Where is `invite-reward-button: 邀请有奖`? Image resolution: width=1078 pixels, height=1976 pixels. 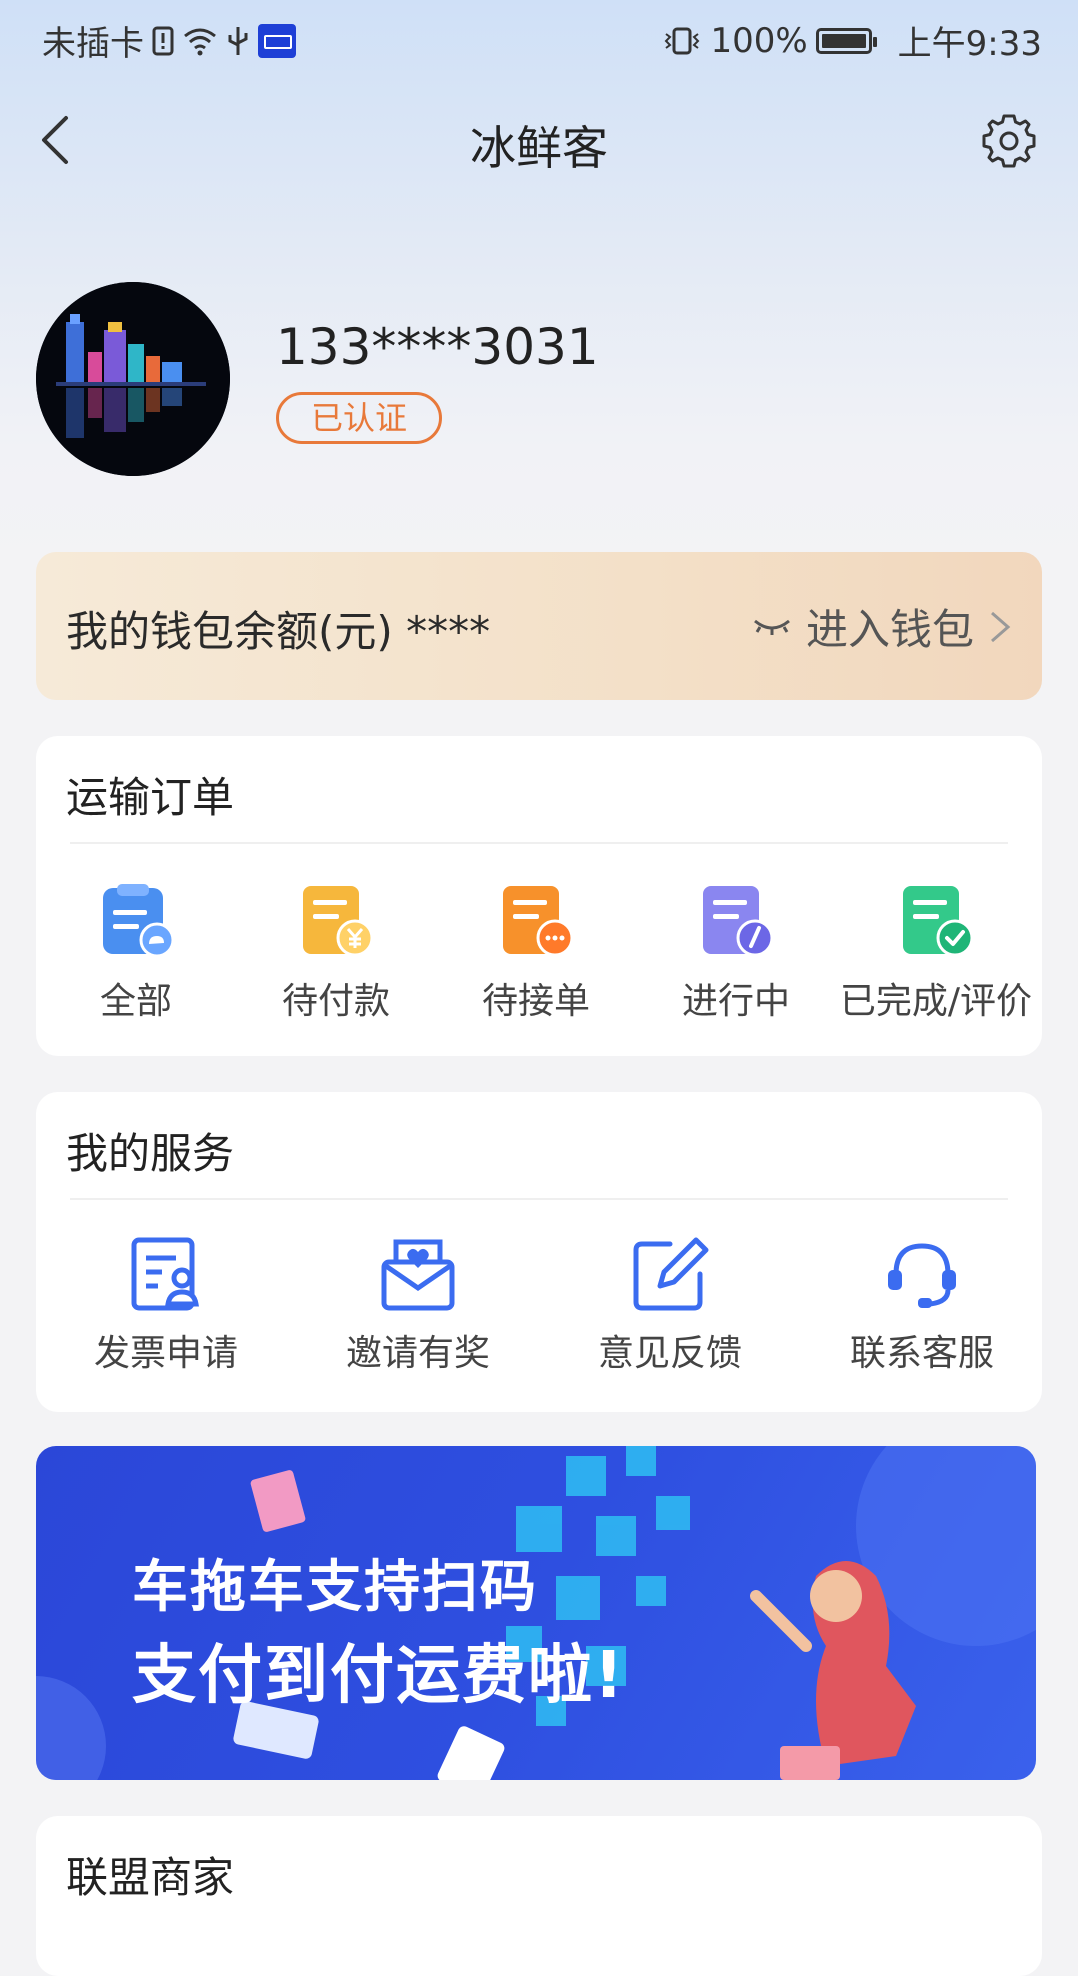 invite-reward-button: 邀请有奖 is located at coordinates (418, 1305).